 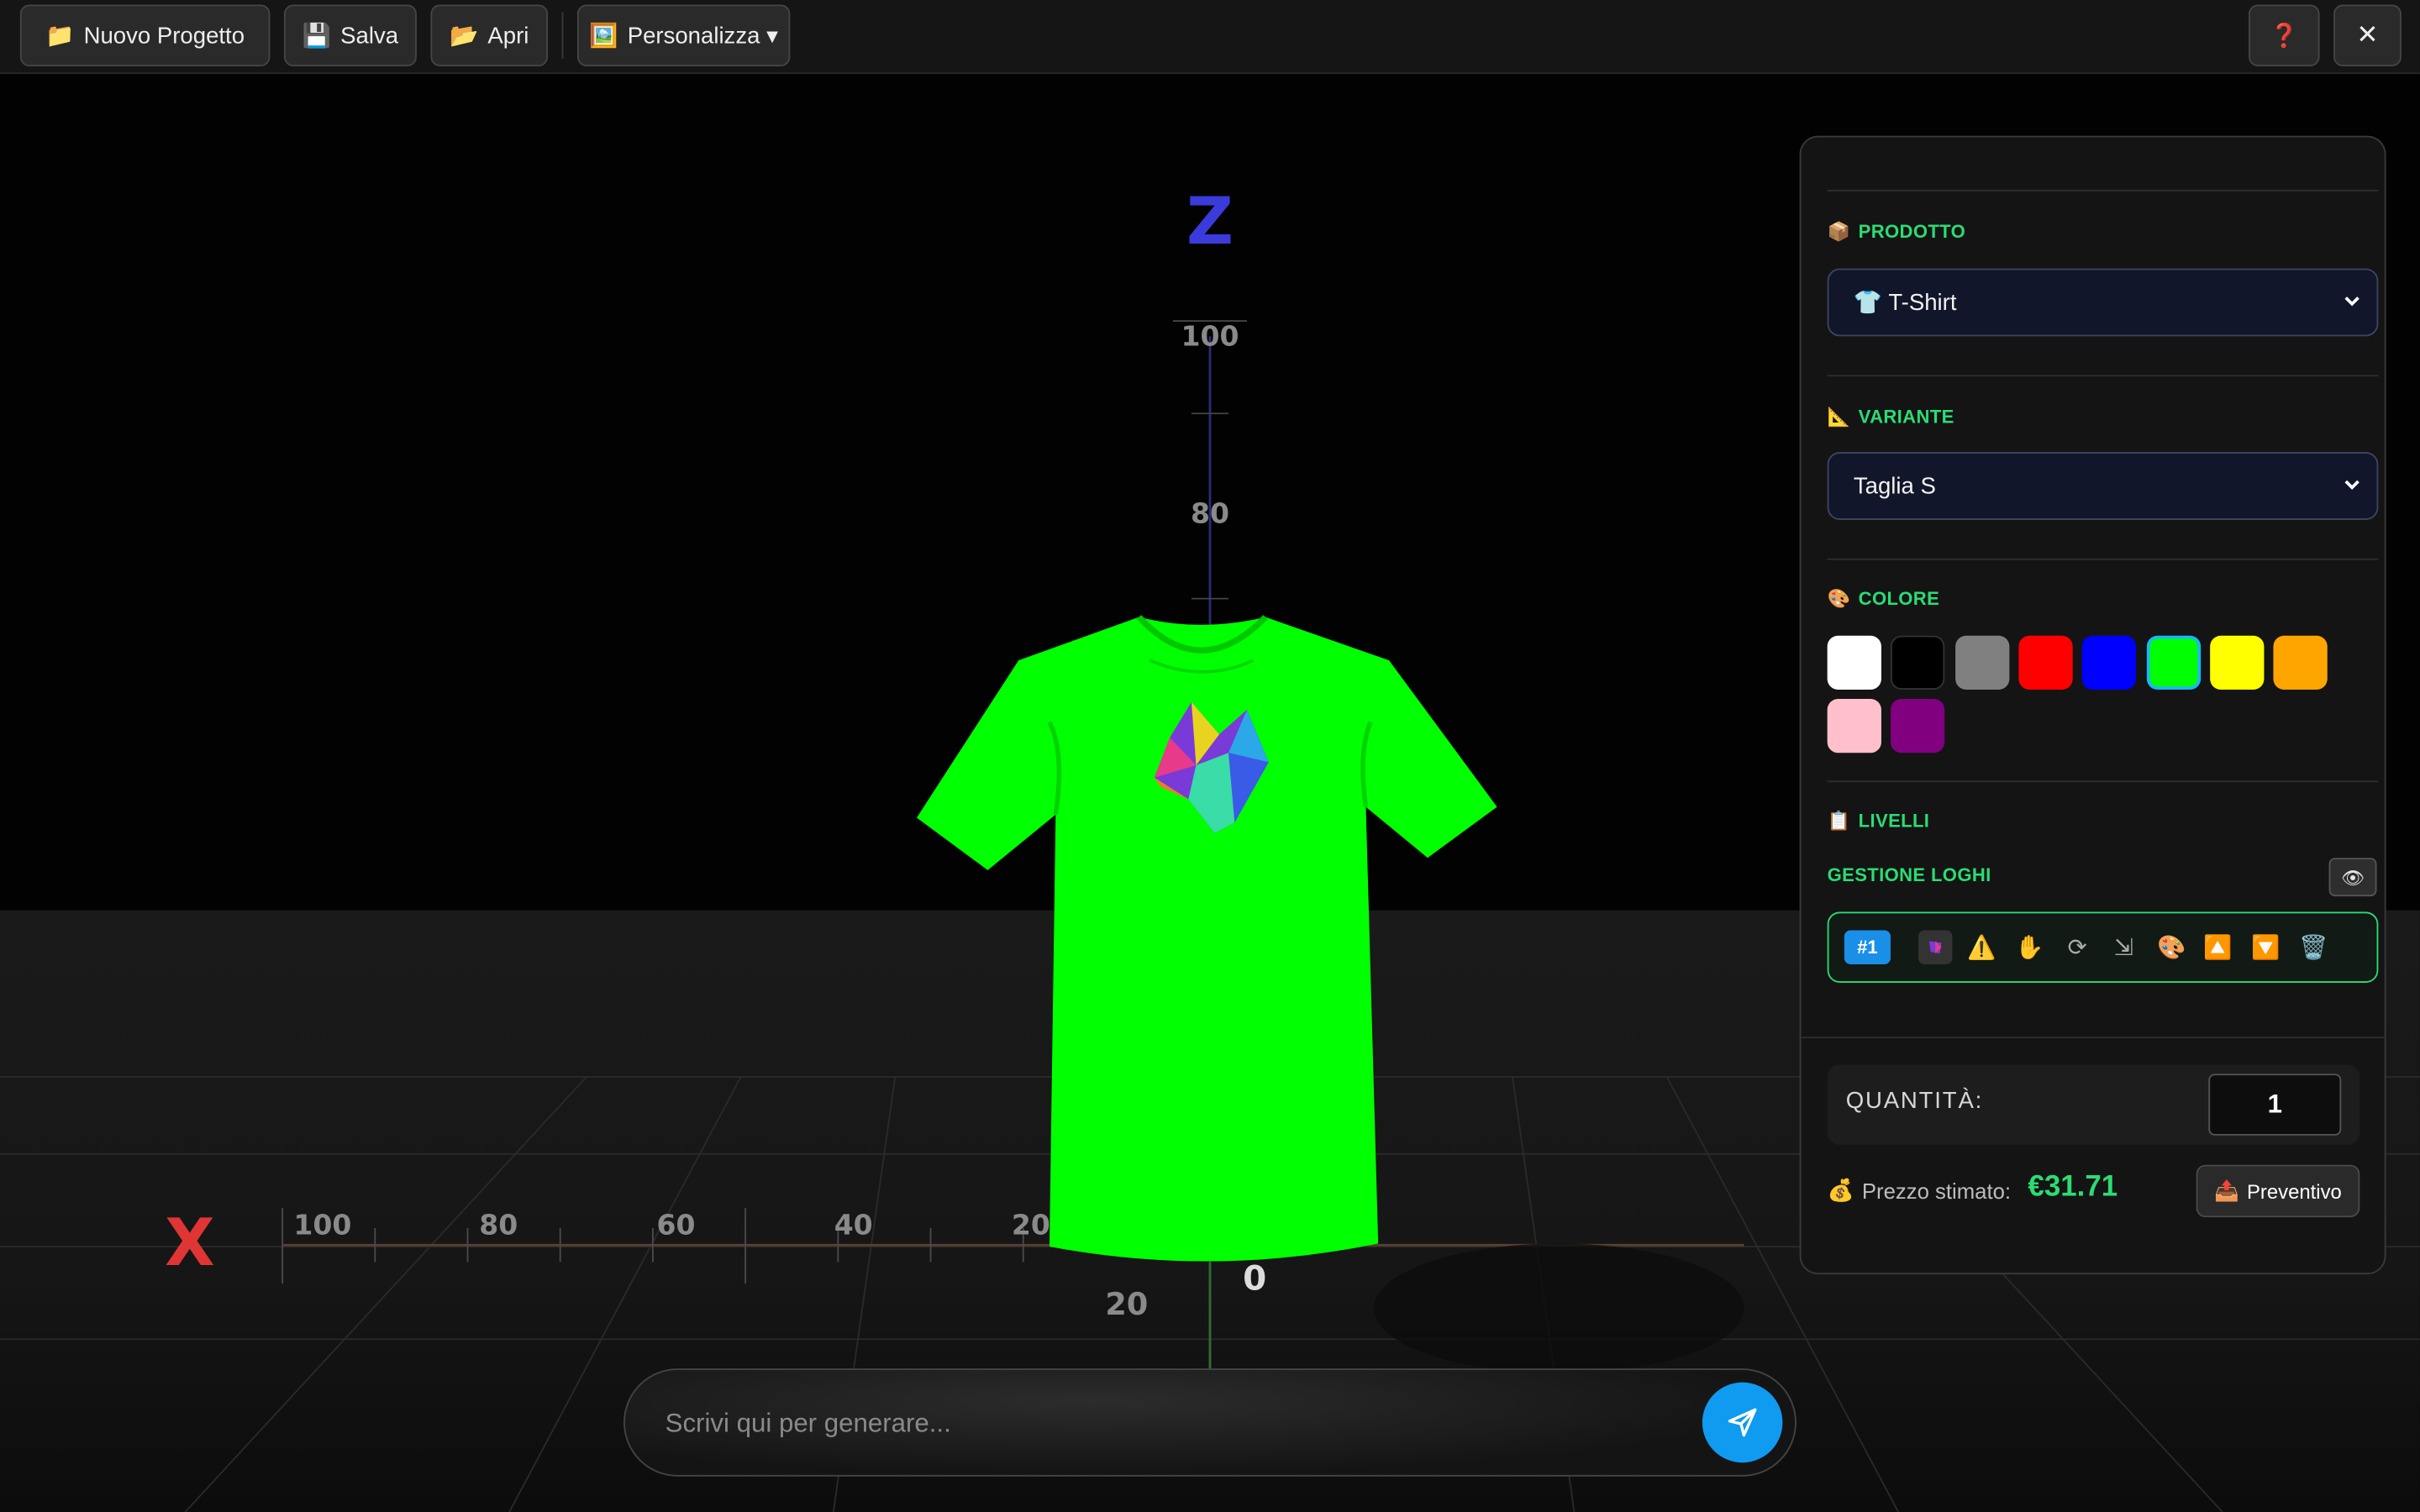 What do you see at coordinates (675, 1224) in the screenshot?
I see `x-tick-label: 60` at bounding box center [675, 1224].